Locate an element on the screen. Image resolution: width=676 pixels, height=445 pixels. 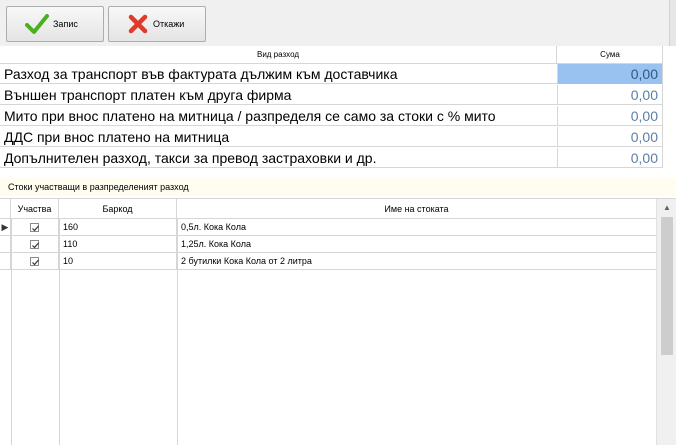
goods-header: Участва Баркод Име на стоката is located at coordinates (328, 209).